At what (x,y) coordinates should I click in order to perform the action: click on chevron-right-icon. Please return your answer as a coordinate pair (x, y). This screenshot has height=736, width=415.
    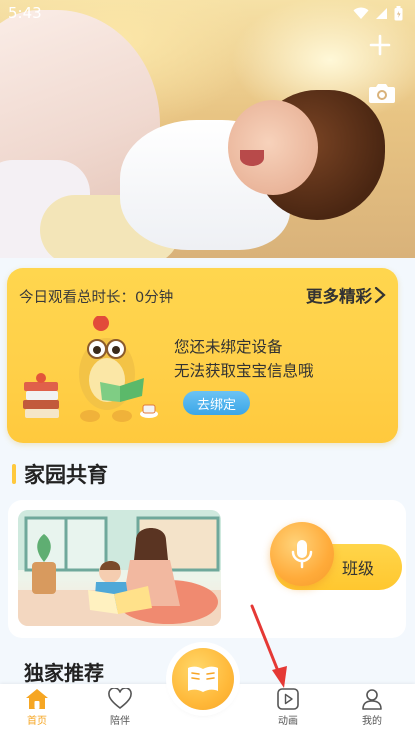
    Looking at the image, I should click on (380, 295).